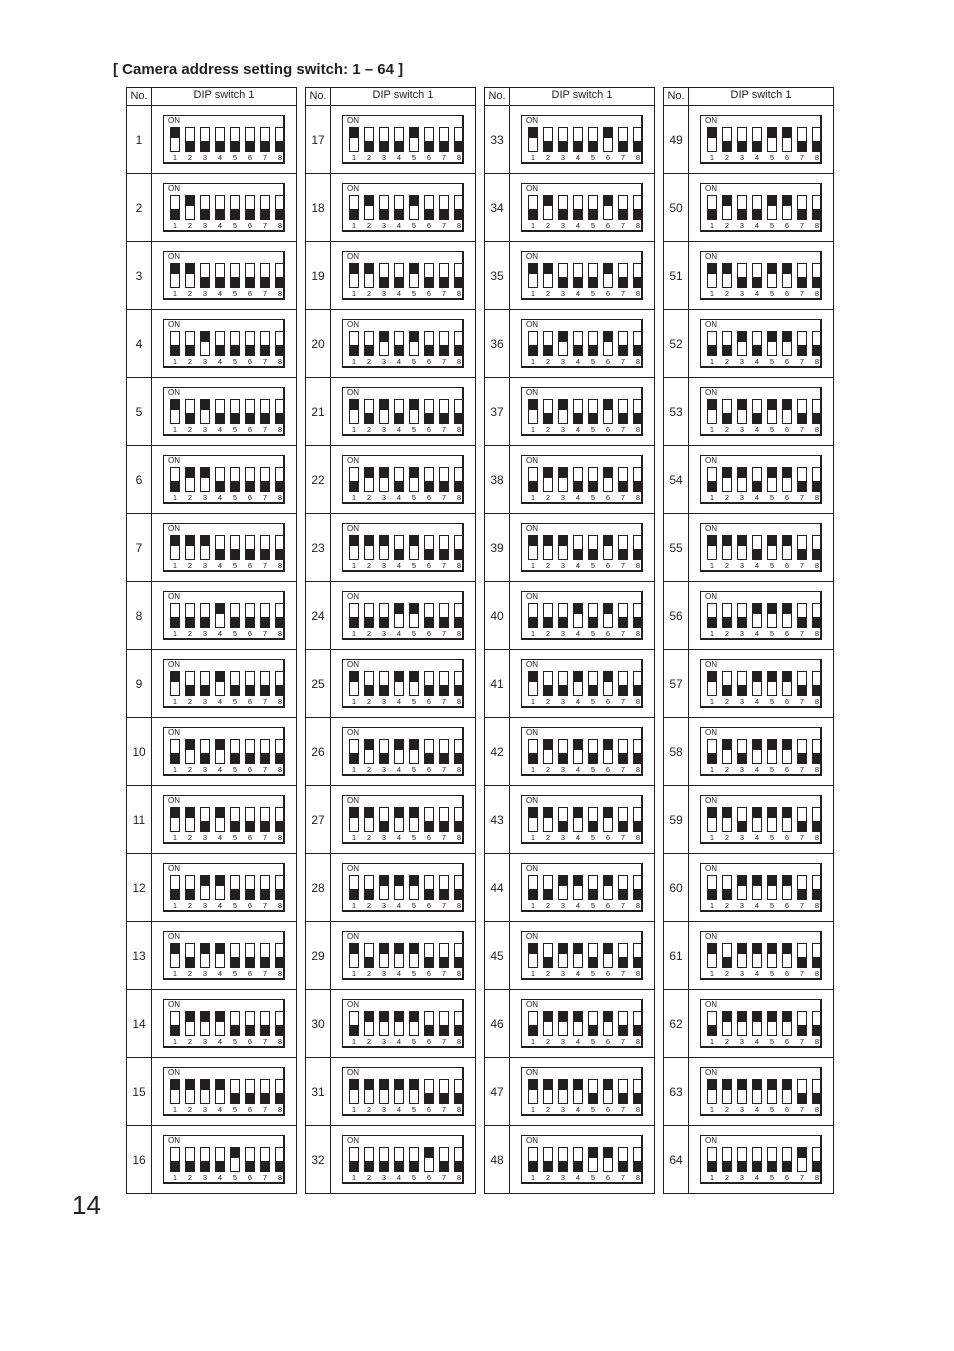 The width and height of the screenshot is (954, 1351). Describe the element at coordinates (497, 1023) in the screenshot. I see `camera-number: 46` at that location.